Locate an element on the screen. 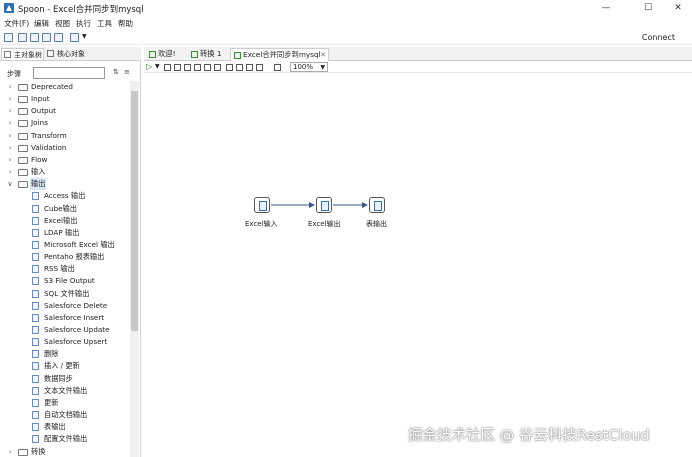 This screenshot has height=457, width=692. tree-folder: › Validation is located at coordinates (65, 148).